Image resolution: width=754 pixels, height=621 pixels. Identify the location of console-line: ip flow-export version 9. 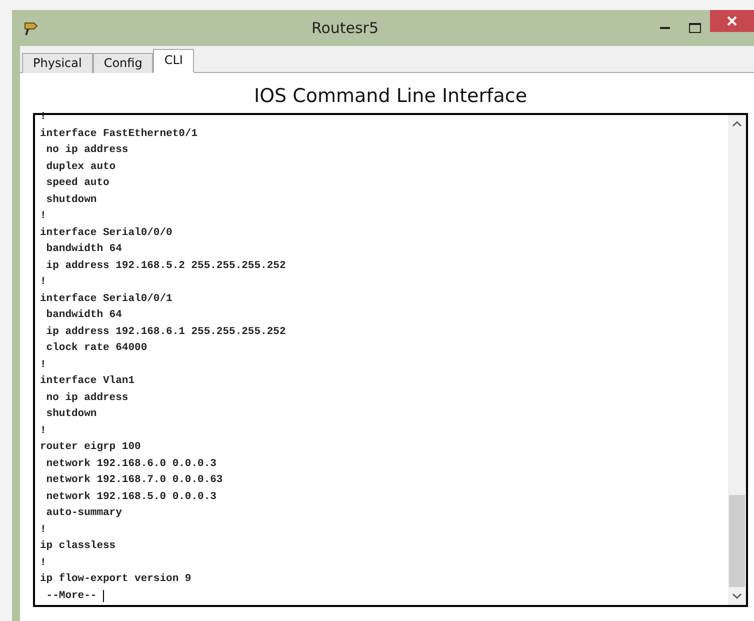
(116, 579).